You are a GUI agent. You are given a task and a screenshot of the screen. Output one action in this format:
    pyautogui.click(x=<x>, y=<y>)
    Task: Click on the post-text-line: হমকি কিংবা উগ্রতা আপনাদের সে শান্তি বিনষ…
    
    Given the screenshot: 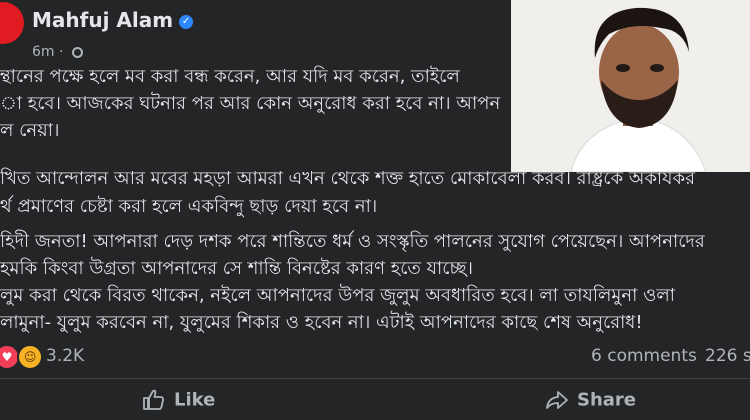 What is the action you would take?
    pyautogui.click(x=236, y=268)
    